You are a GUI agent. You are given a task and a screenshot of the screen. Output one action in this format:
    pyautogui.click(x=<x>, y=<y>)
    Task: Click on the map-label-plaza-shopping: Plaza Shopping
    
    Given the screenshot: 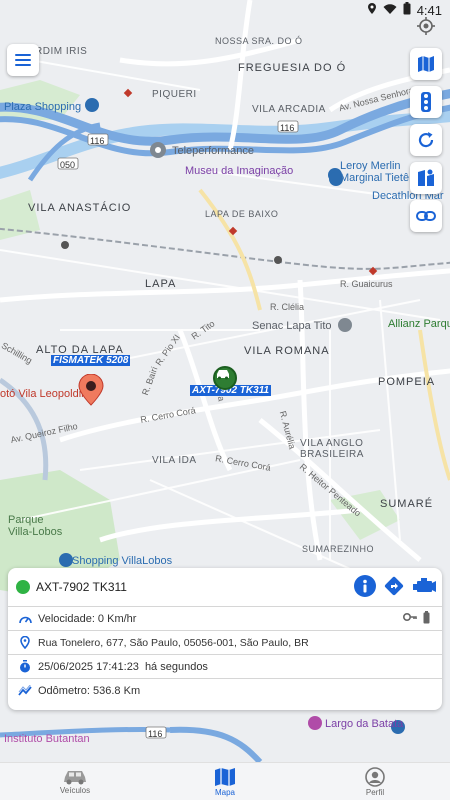 What is the action you would take?
    pyautogui.click(x=43, y=107)
    